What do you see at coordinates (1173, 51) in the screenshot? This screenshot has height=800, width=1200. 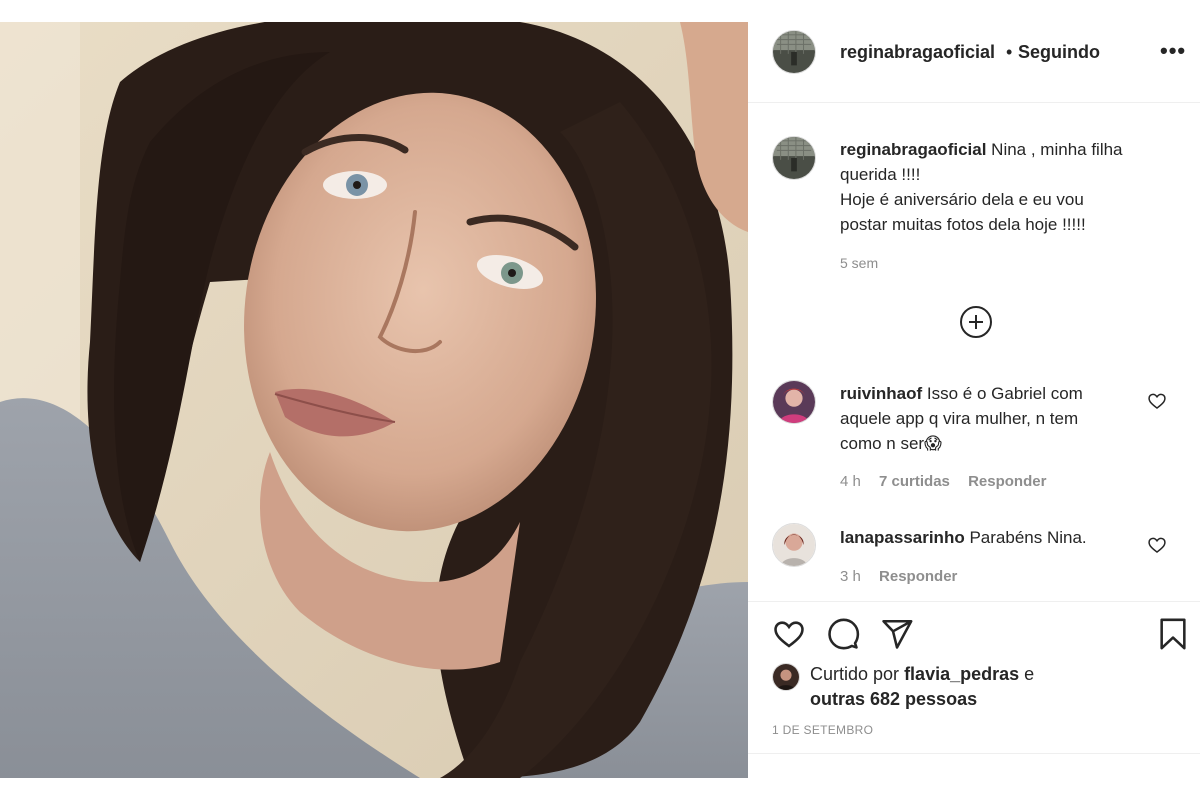 I see `more-icon: •••` at bounding box center [1173, 51].